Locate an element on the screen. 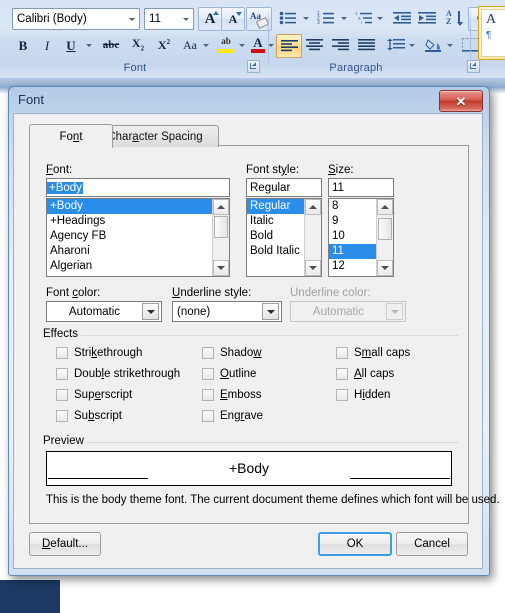 This screenshot has width=505, height=613. list-item: 8 is located at coordinates (353, 206).